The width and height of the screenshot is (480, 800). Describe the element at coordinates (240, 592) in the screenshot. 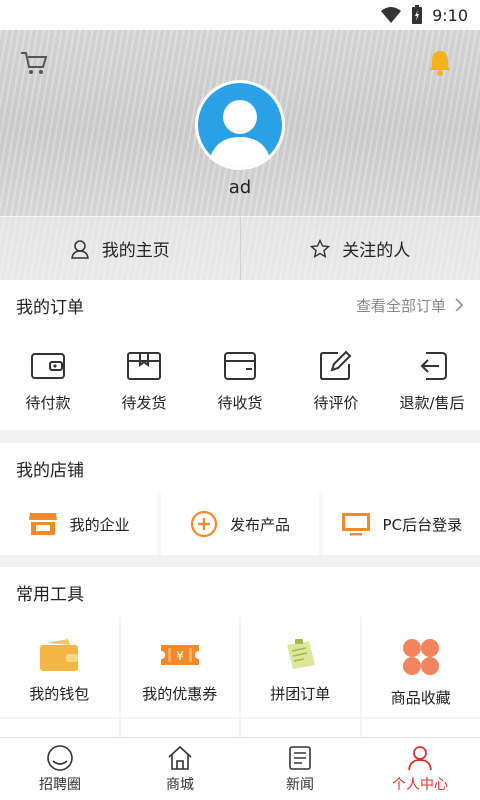

I see `tools-header: 常用工具` at that location.